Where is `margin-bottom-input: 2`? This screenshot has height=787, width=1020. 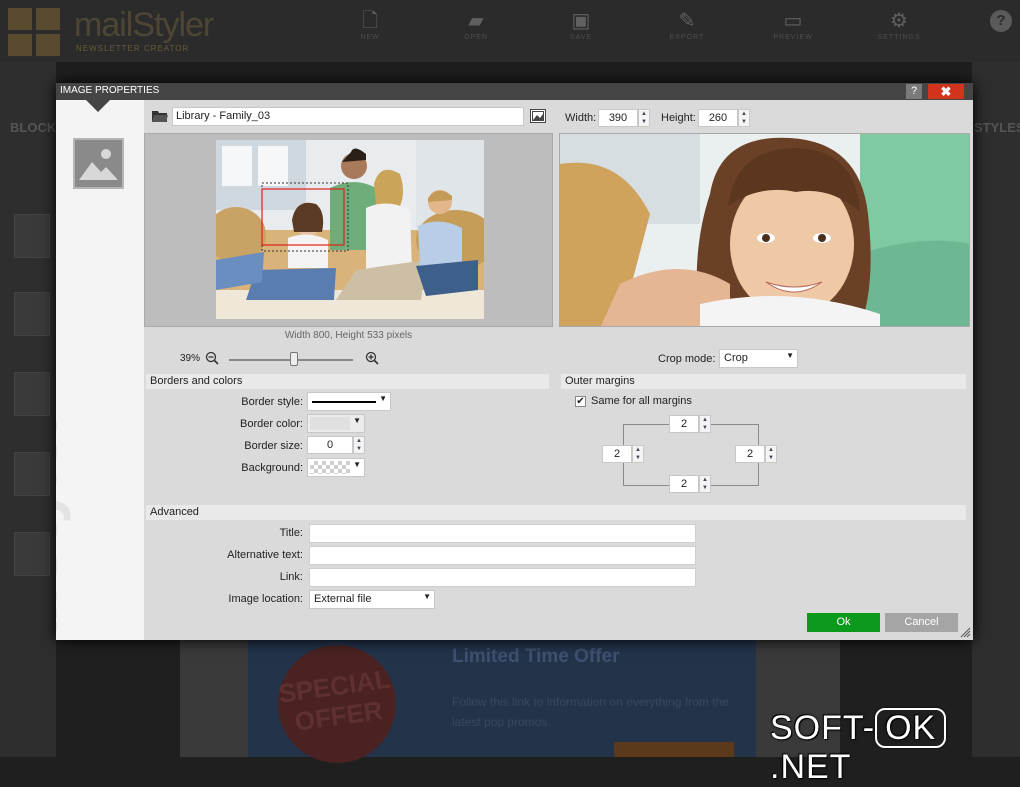
margin-bottom-input: 2 is located at coordinates (684, 484).